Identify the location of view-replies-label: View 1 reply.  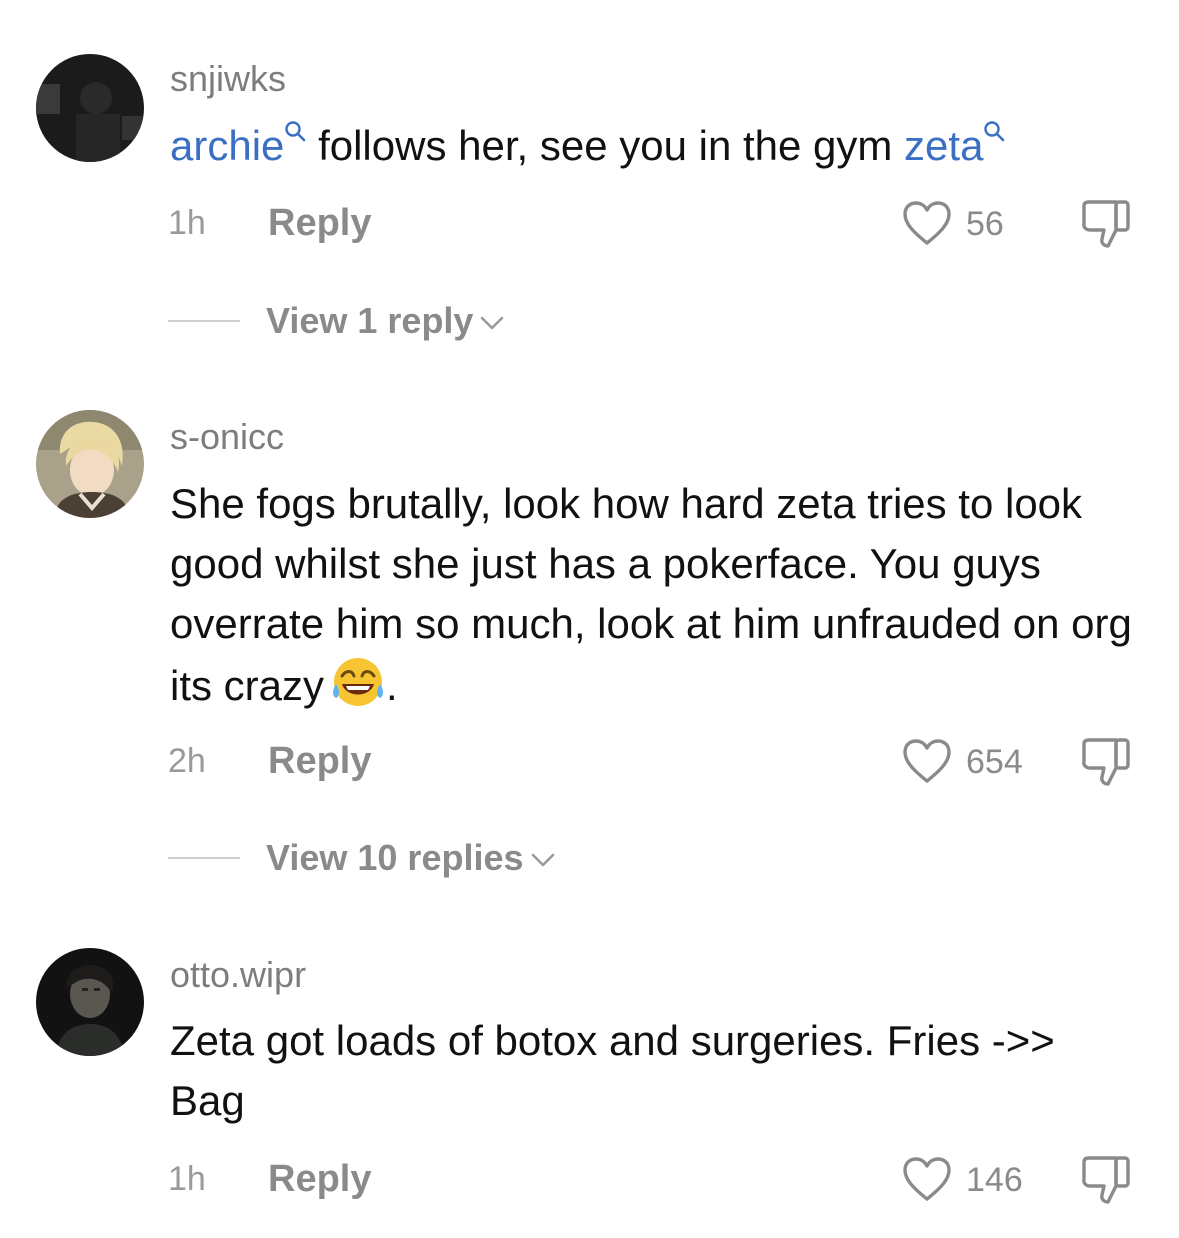
(370, 320).